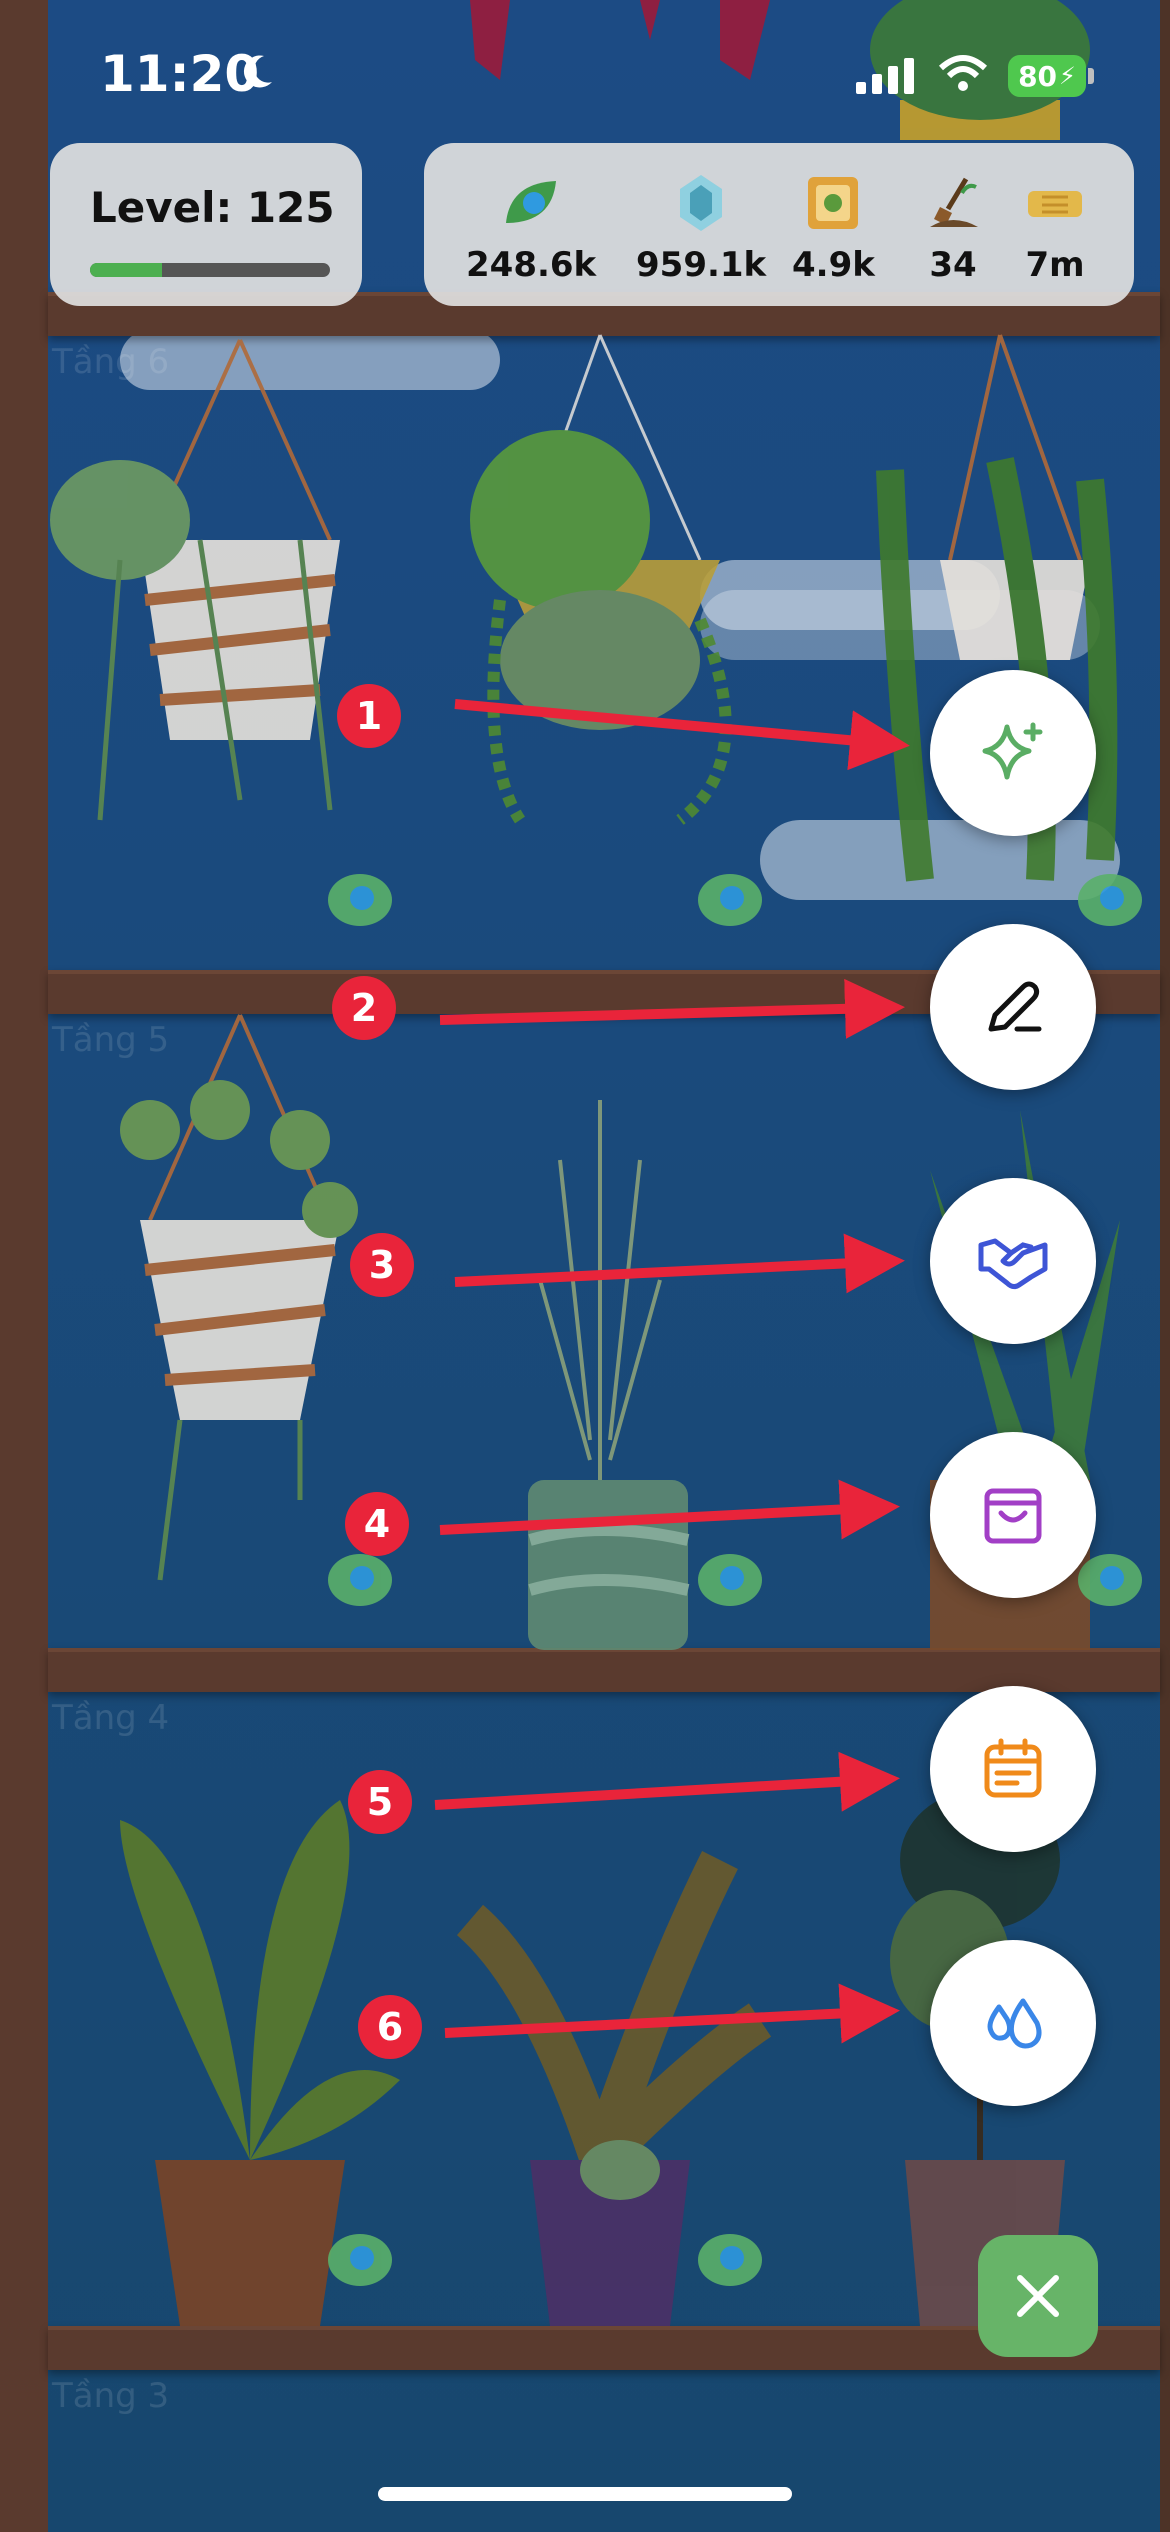 This screenshot has width=1170, height=2532. I want to click on stat-value: 959.1k, so click(701, 265).